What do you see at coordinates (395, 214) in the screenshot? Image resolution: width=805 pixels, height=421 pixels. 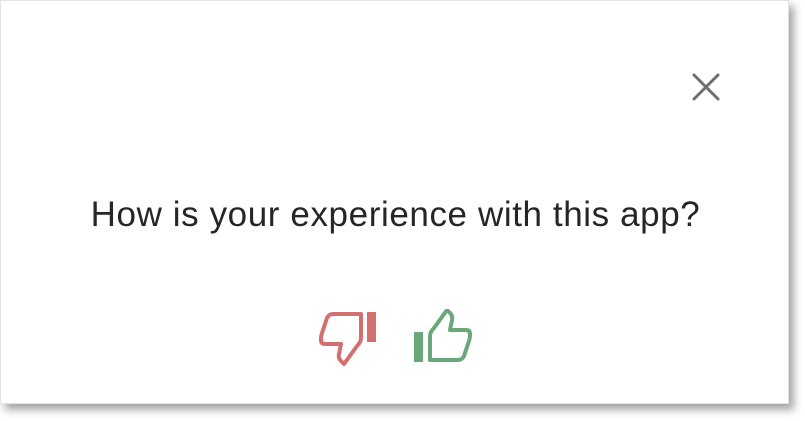 I see `feedback-question: How is your experience with this app?` at bounding box center [395, 214].